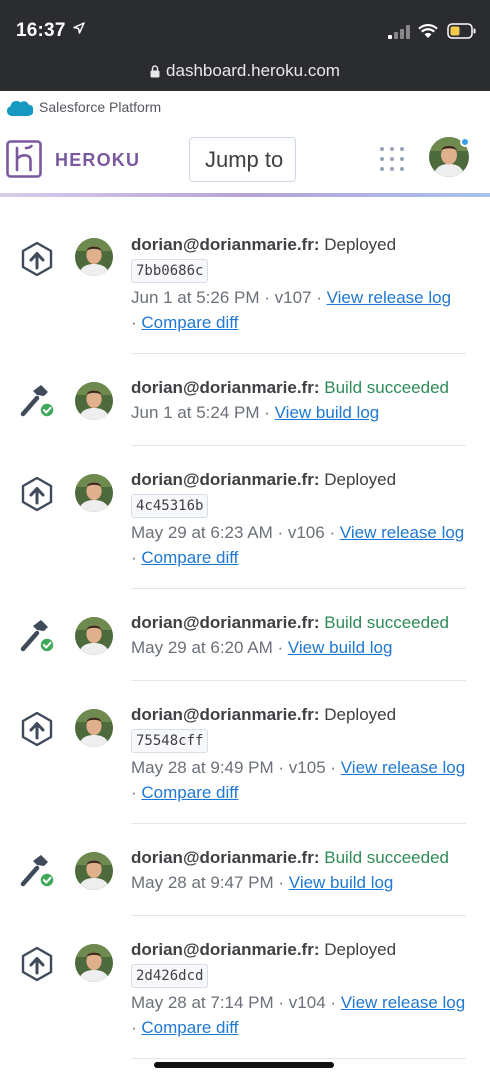 The width and height of the screenshot is (490, 1078). I want to click on activity-meta: Jun 1 at 5:24 PM ·, so click(203, 412).